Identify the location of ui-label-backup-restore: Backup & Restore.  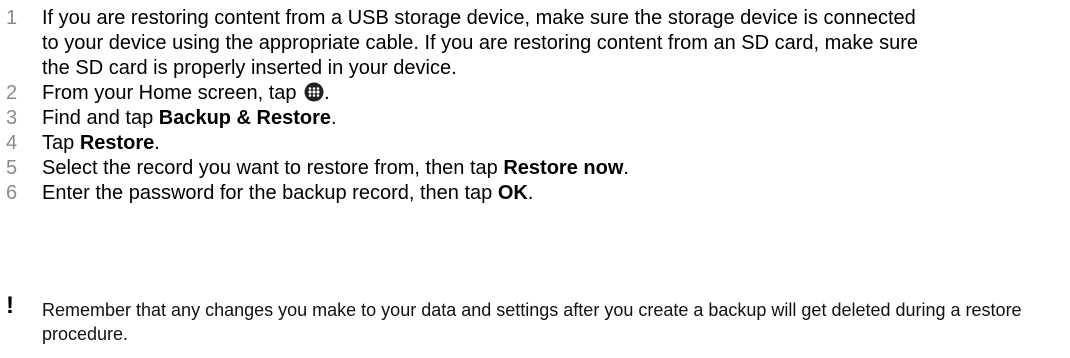
(245, 118).